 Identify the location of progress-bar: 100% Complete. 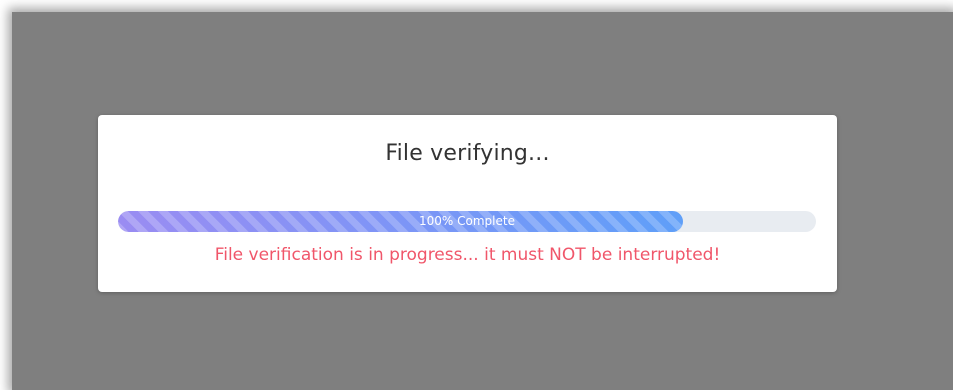
(467, 221).